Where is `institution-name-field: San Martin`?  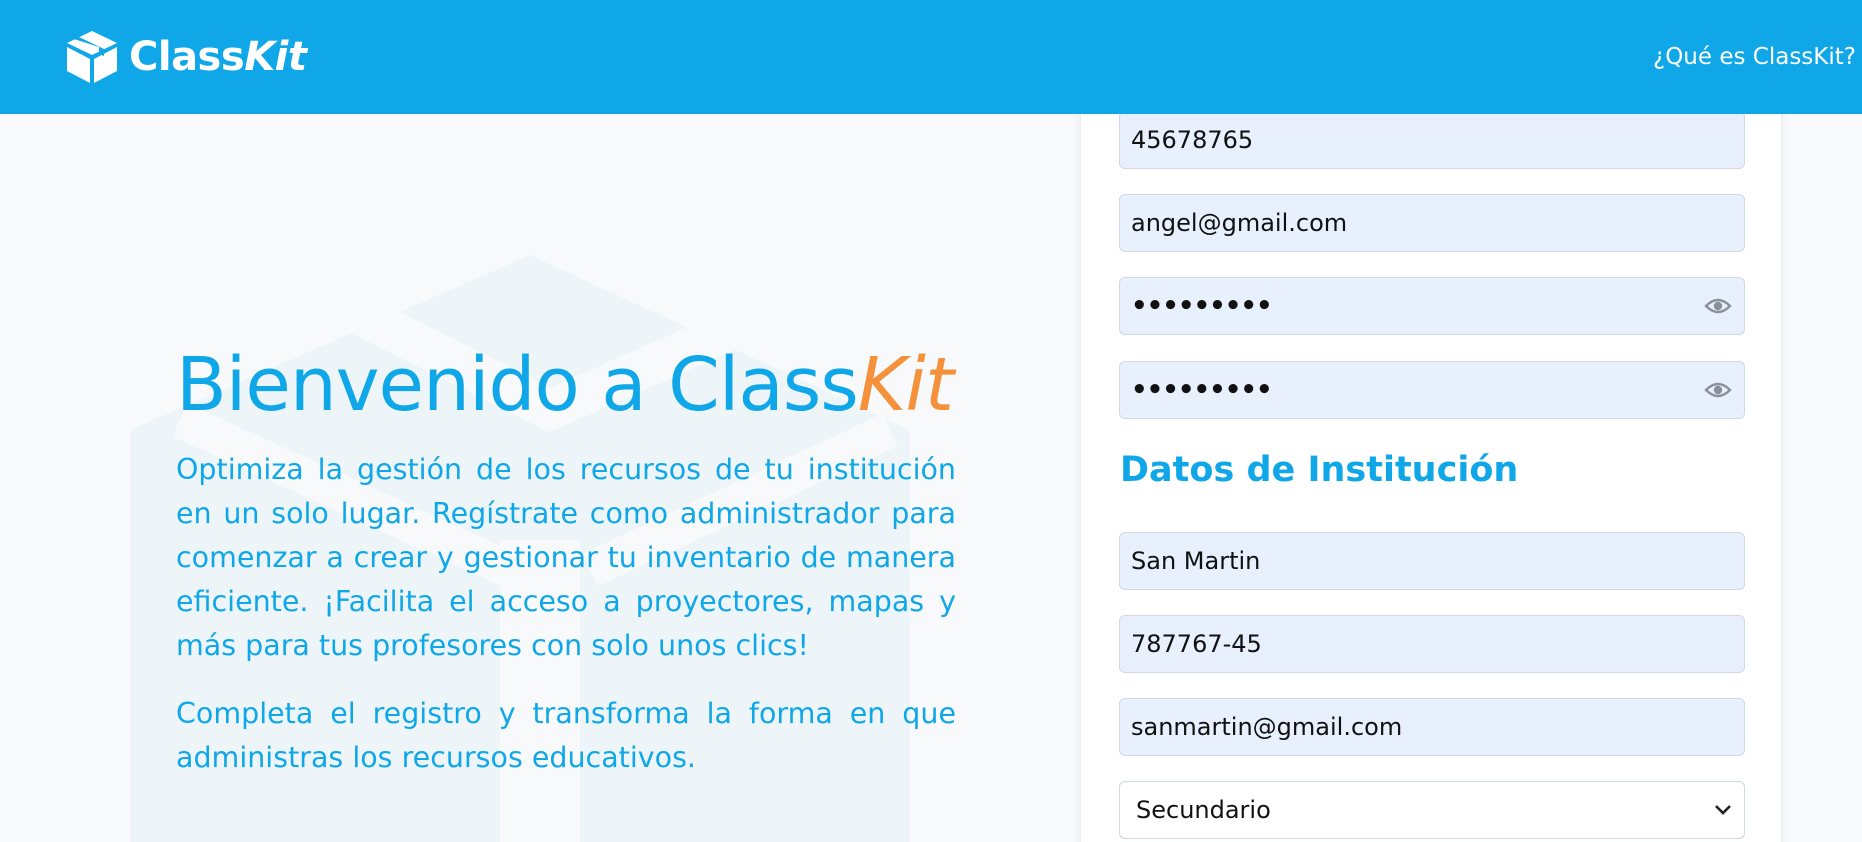 institution-name-field: San Martin is located at coordinates (1432, 561).